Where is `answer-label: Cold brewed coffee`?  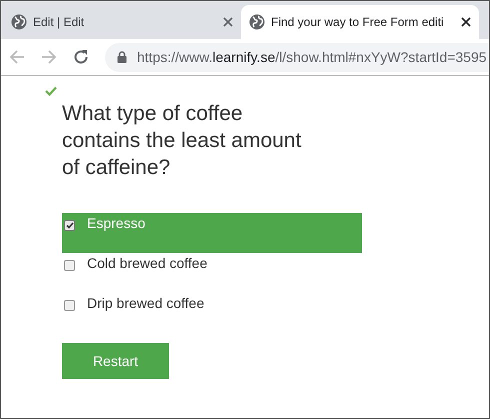
answer-label: Cold brewed coffee is located at coordinates (147, 263).